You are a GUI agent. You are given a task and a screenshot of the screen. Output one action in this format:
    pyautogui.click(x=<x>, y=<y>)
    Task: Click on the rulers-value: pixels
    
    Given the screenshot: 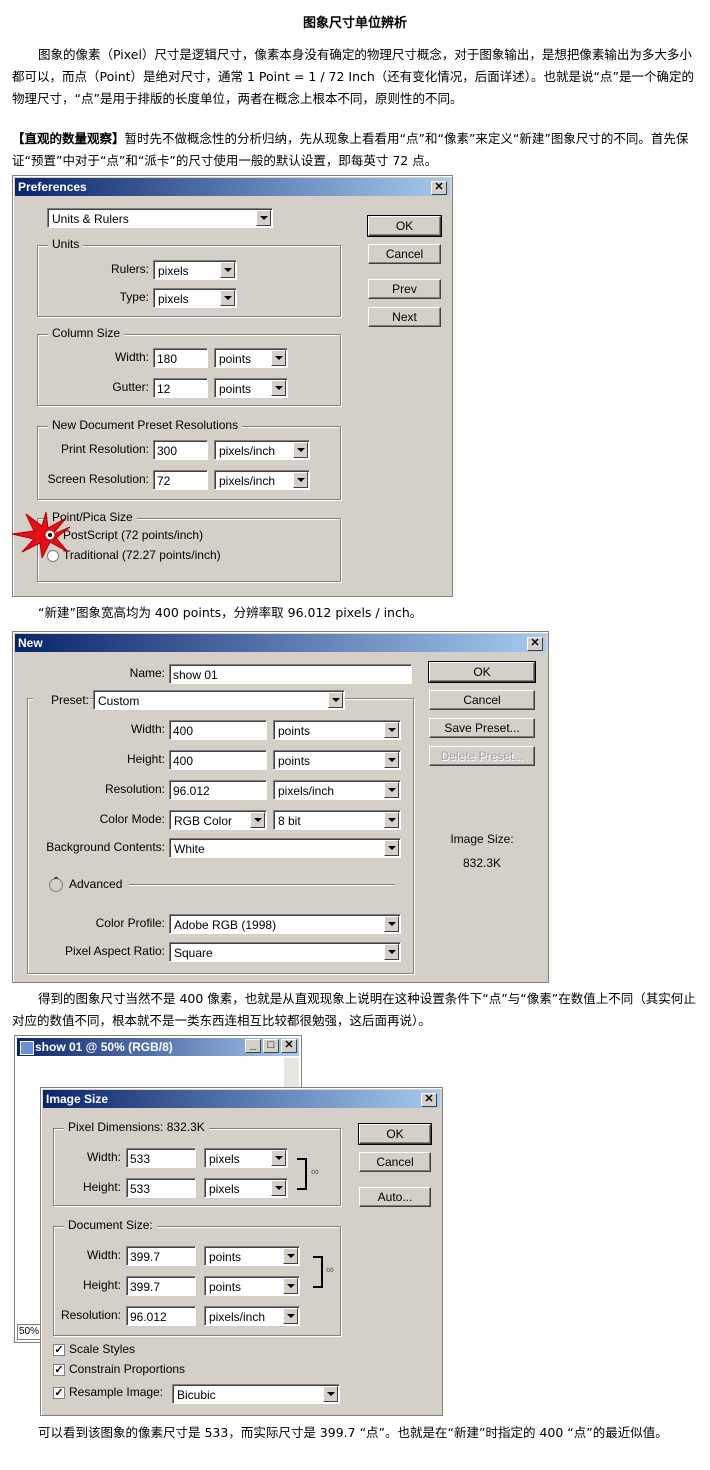 What is the action you would take?
    pyautogui.click(x=173, y=271)
    